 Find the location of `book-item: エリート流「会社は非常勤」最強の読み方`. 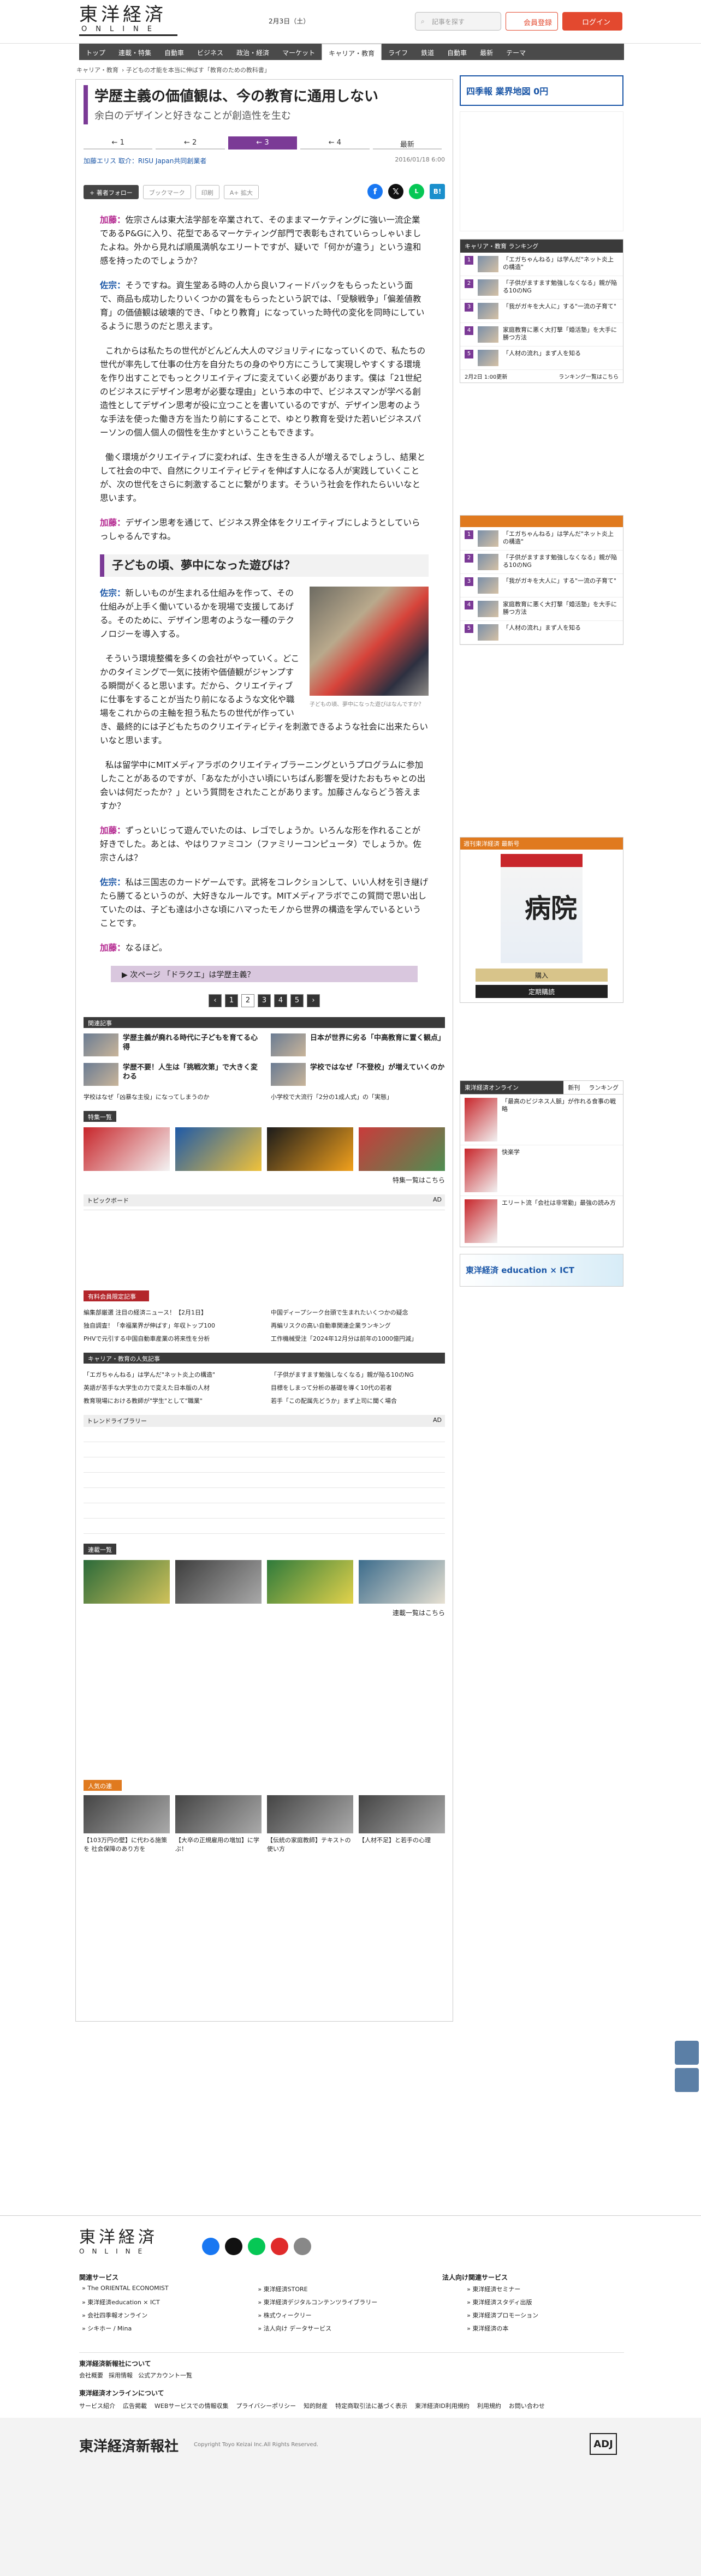

book-item: エリート流「会社は非常勤」最強の読み方 is located at coordinates (541, 1221).